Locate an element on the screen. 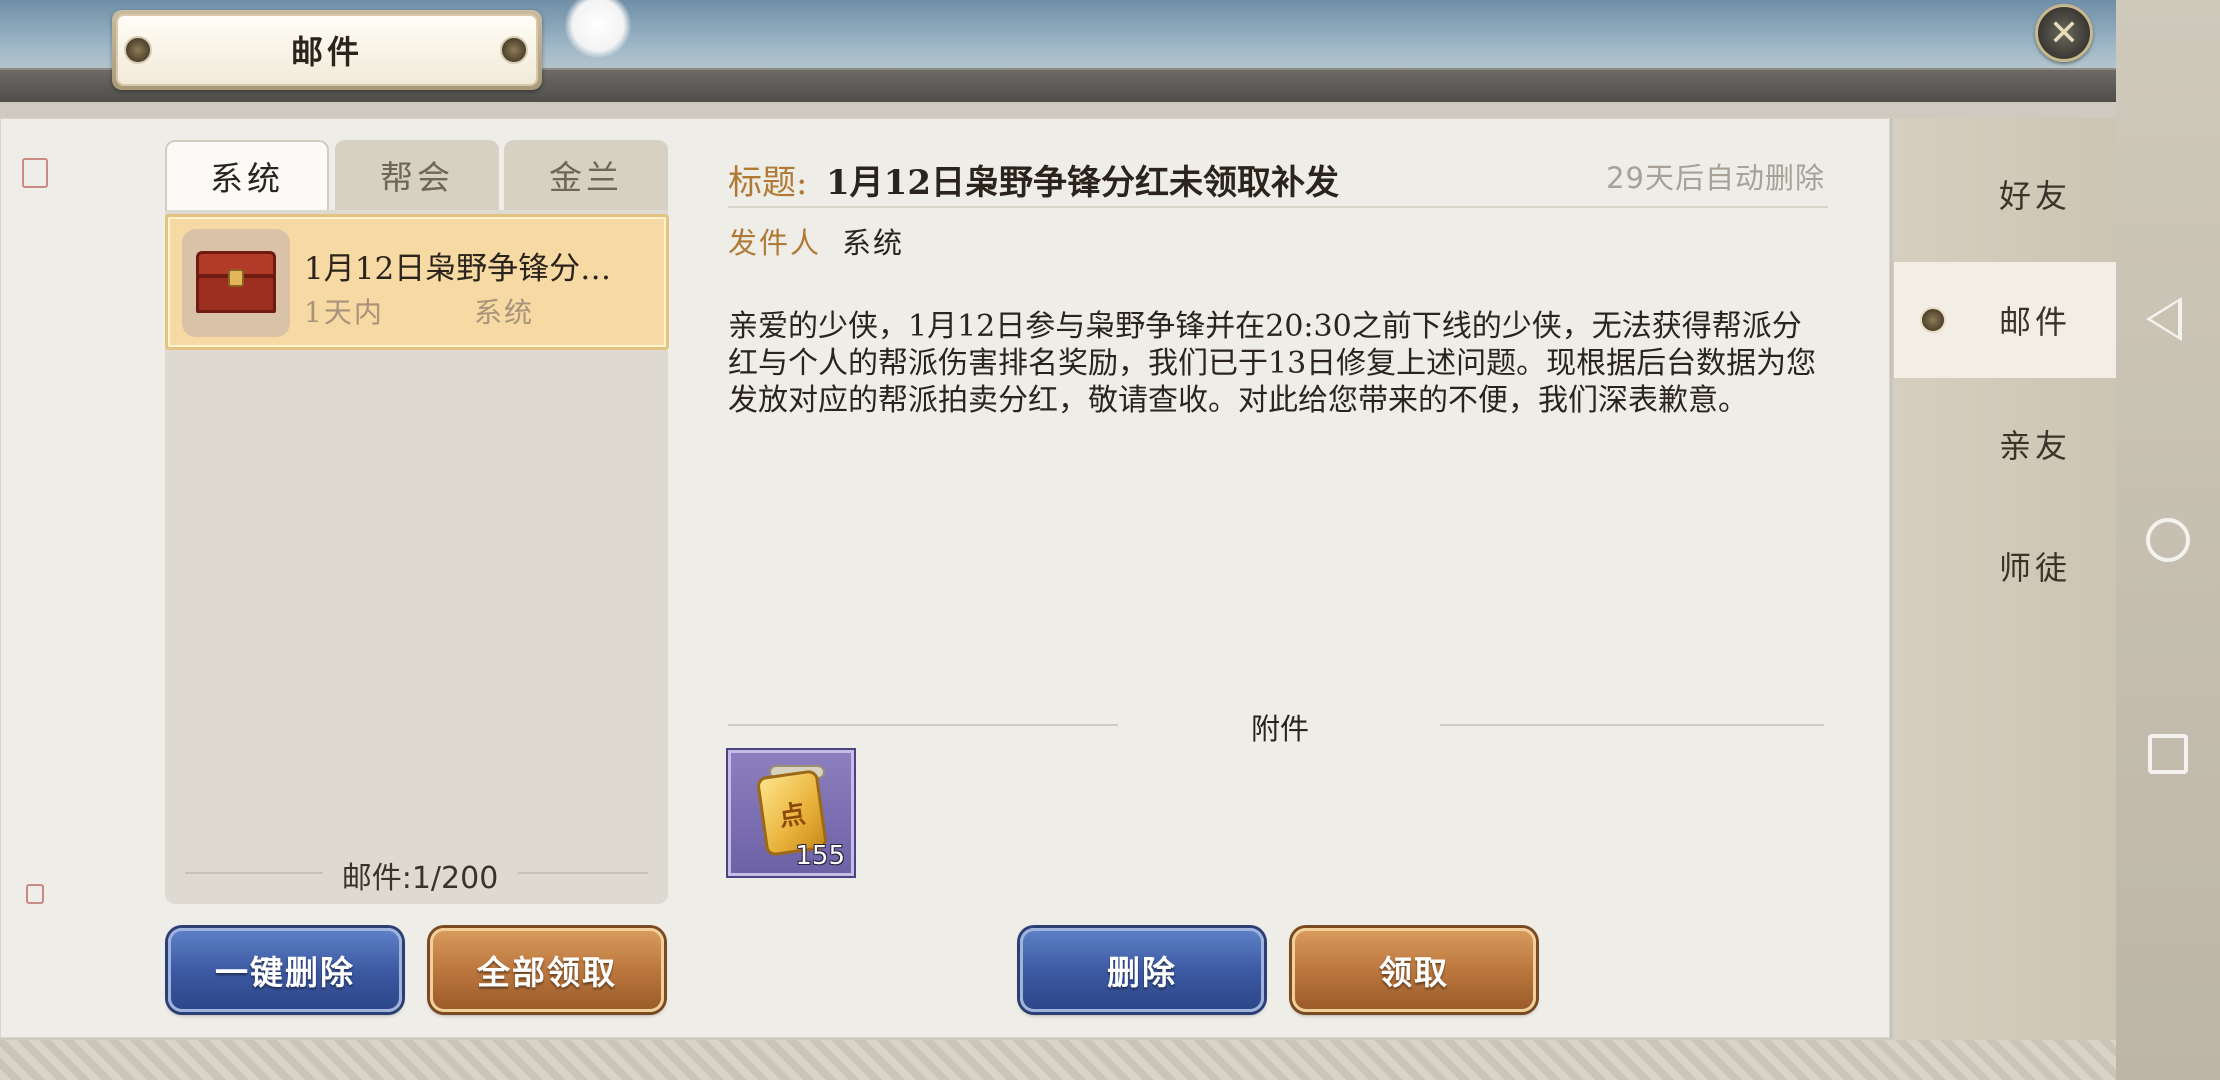 The height and width of the screenshot is (1080, 2220). mail-icon-frame is located at coordinates (236, 283).